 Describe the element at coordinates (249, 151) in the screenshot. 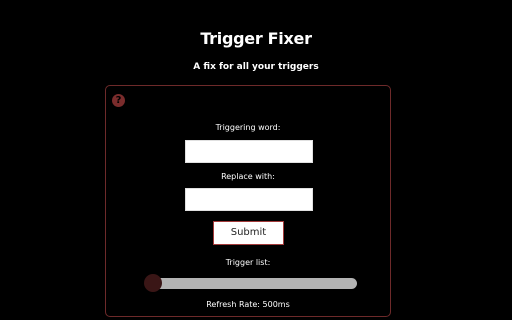

I see `triggering-word-input` at that location.